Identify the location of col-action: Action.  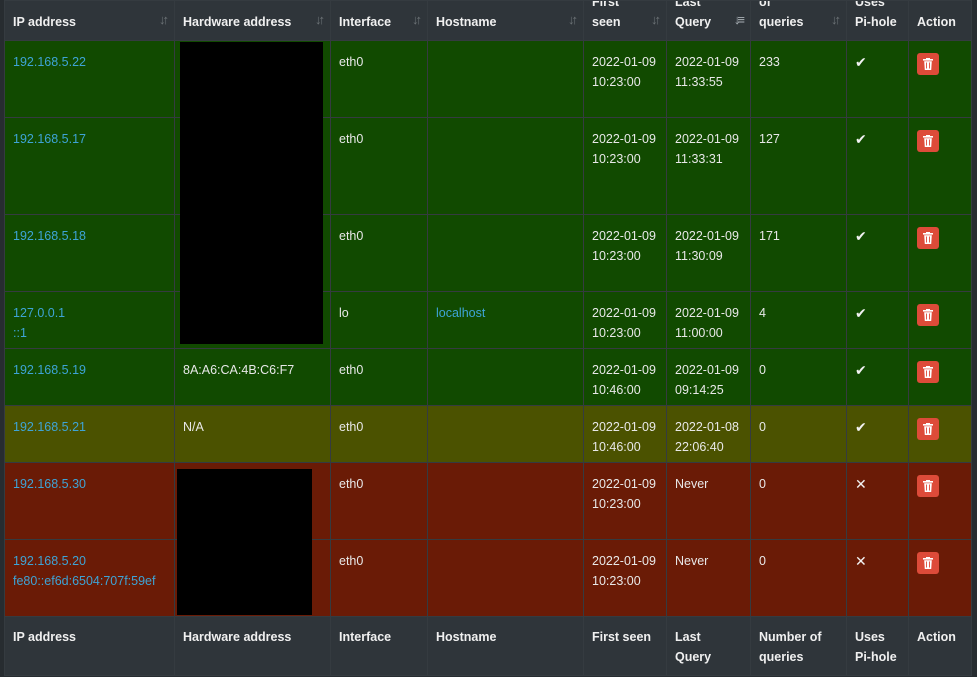
(940, 20).